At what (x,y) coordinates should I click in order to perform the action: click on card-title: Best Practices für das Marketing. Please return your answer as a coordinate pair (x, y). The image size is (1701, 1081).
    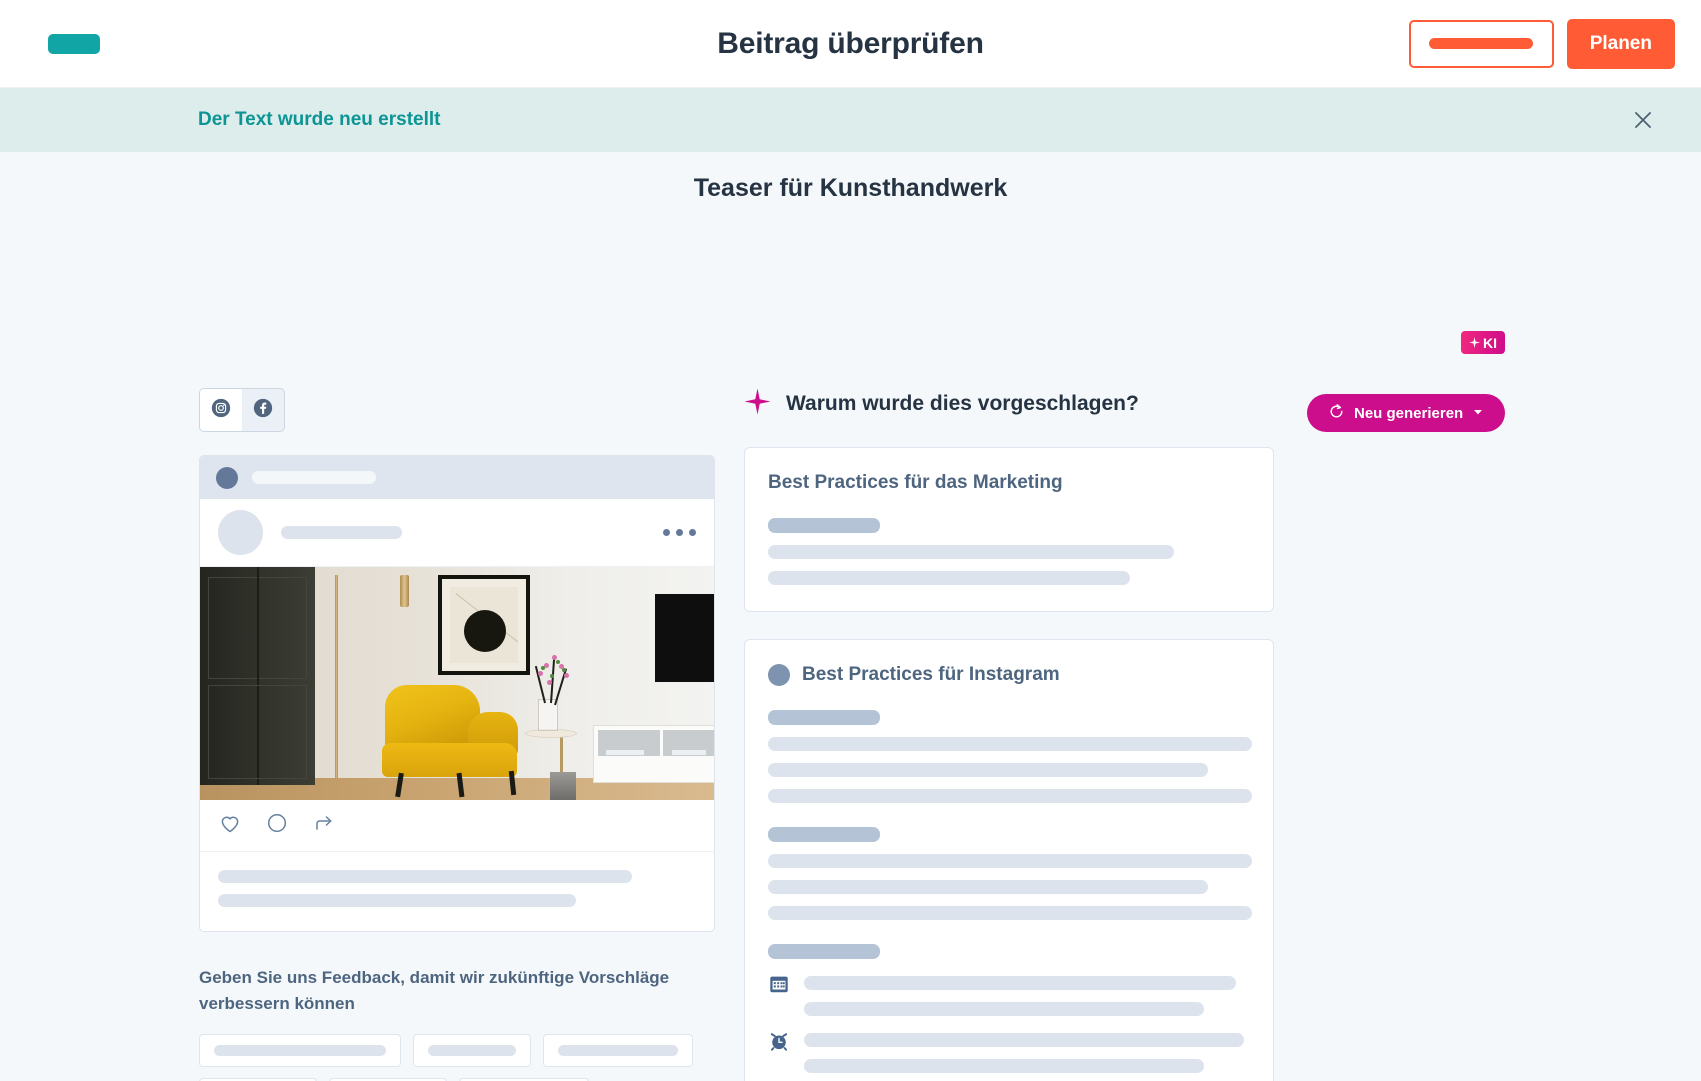
    Looking at the image, I should click on (915, 482).